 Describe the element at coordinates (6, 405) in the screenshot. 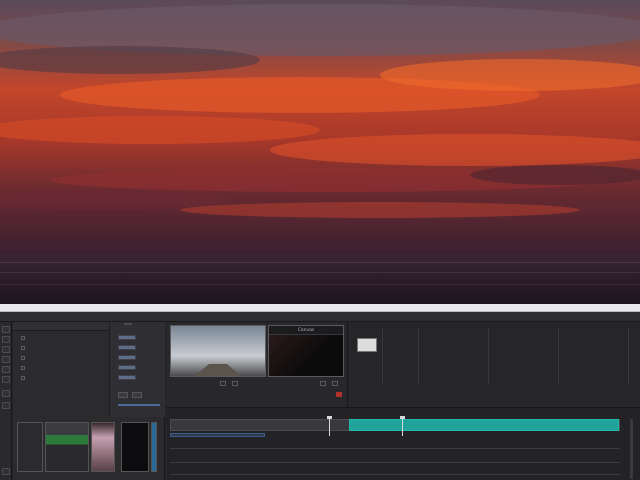

I see `track-tool-icon` at that location.